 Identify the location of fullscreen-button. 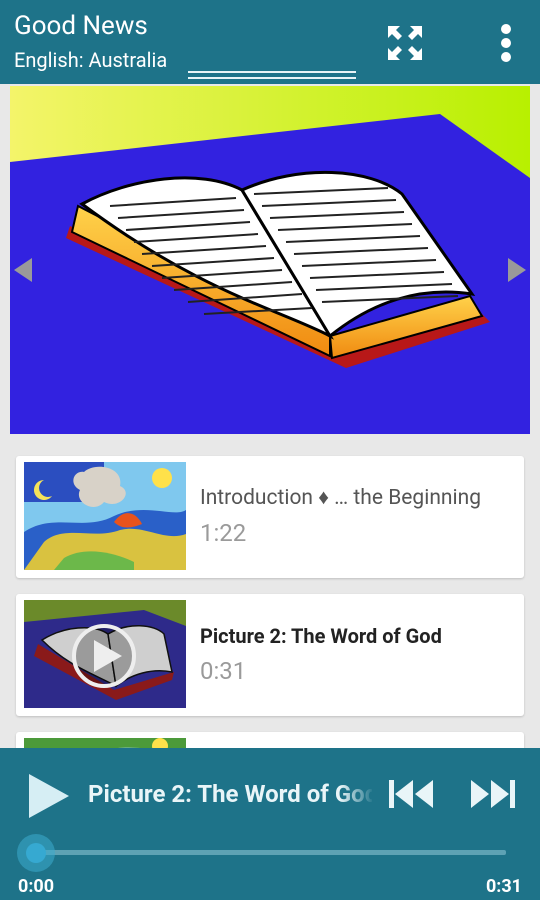
(405, 43).